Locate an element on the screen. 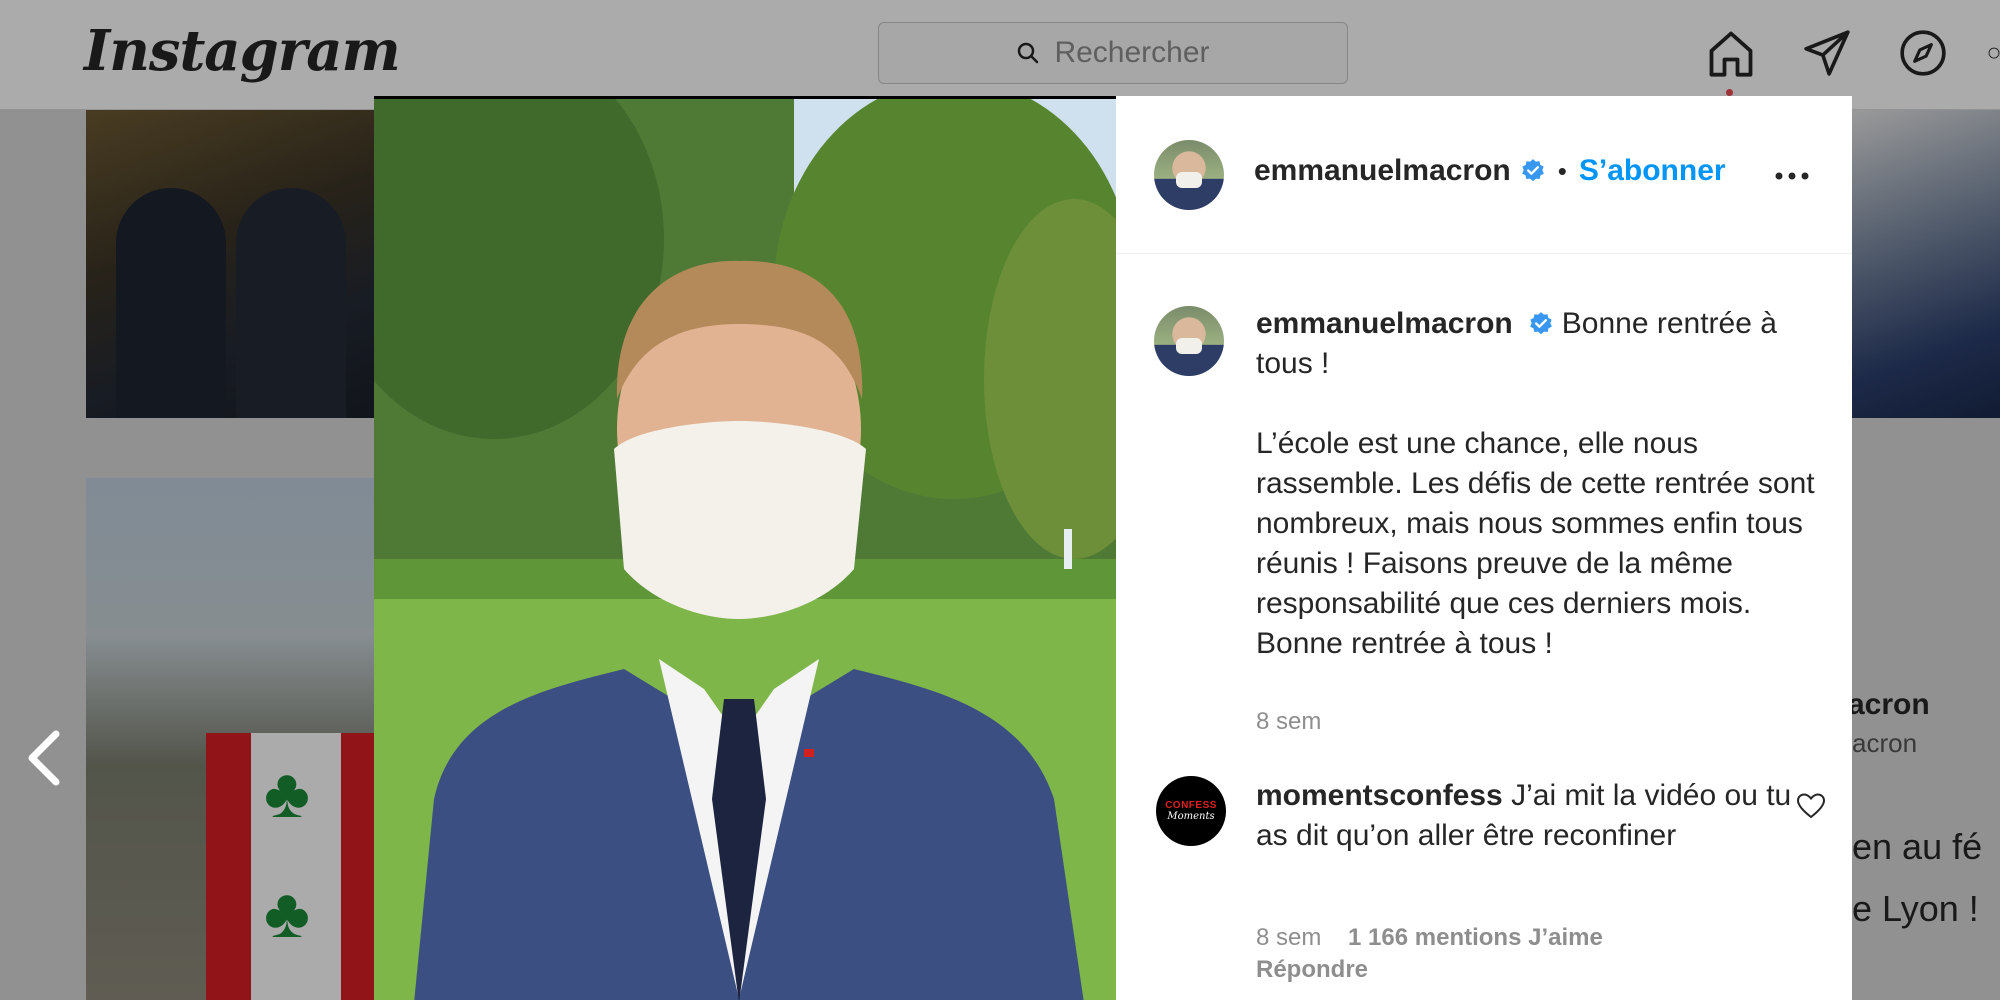 This screenshot has height=1000, width=2000. caption-author: emmanuelmacron is located at coordinates (1384, 323).